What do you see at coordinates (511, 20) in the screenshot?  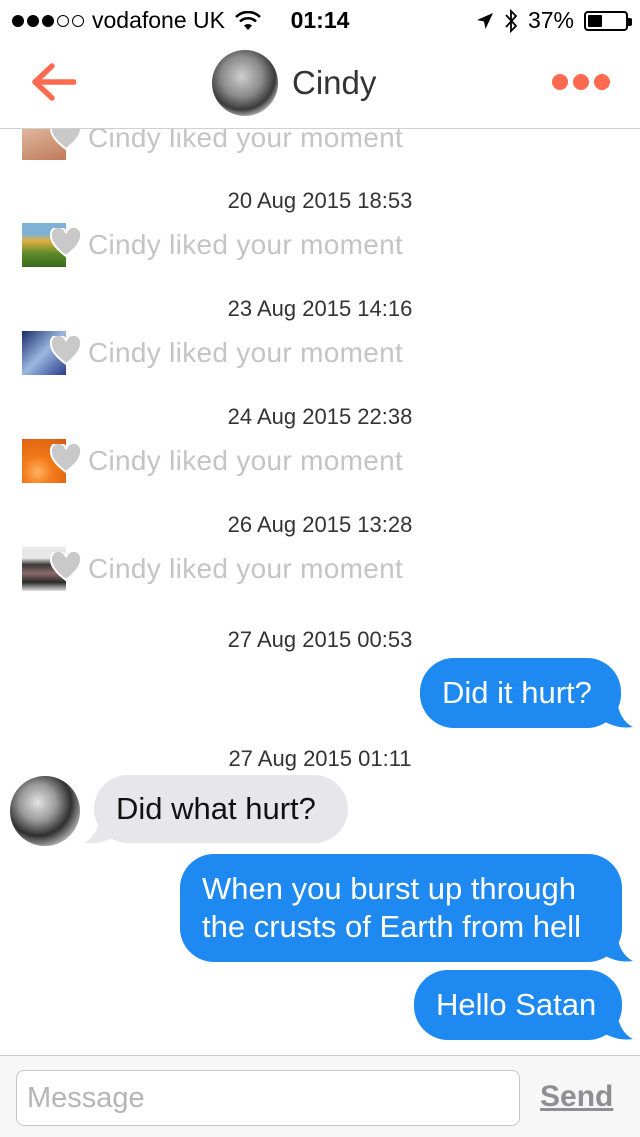 I see `bluetooth-icon` at bounding box center [511, 20].